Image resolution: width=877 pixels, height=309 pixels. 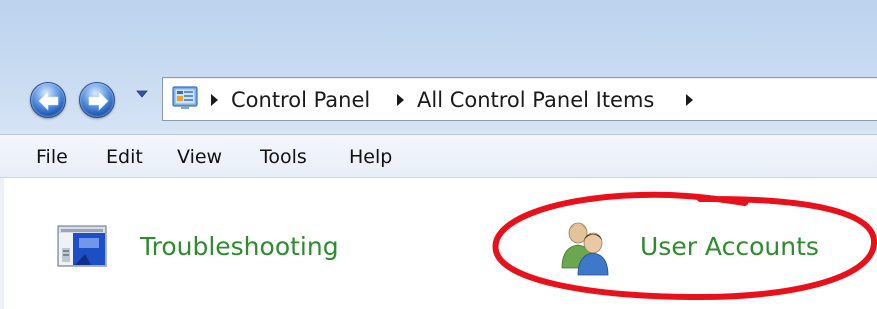 I want to click on address-bar: Control Panel All Control Panel Items, so click(x=519, y=99).